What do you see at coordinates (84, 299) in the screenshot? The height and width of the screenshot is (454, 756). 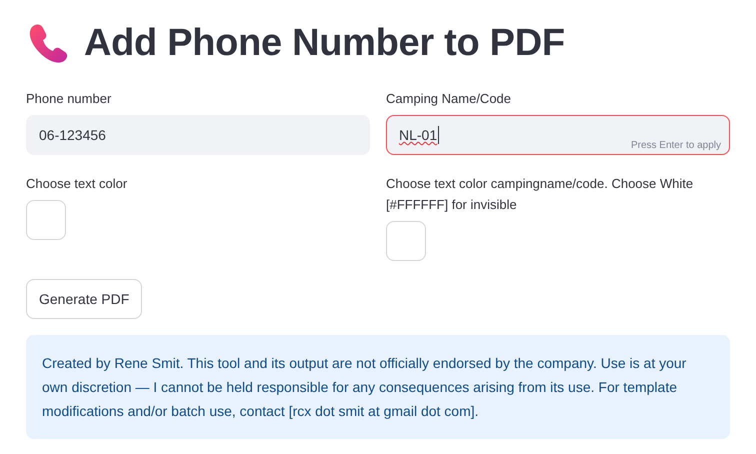 I see `generate-pdf-button: Generate PDF` at bounding box center [84, 299].